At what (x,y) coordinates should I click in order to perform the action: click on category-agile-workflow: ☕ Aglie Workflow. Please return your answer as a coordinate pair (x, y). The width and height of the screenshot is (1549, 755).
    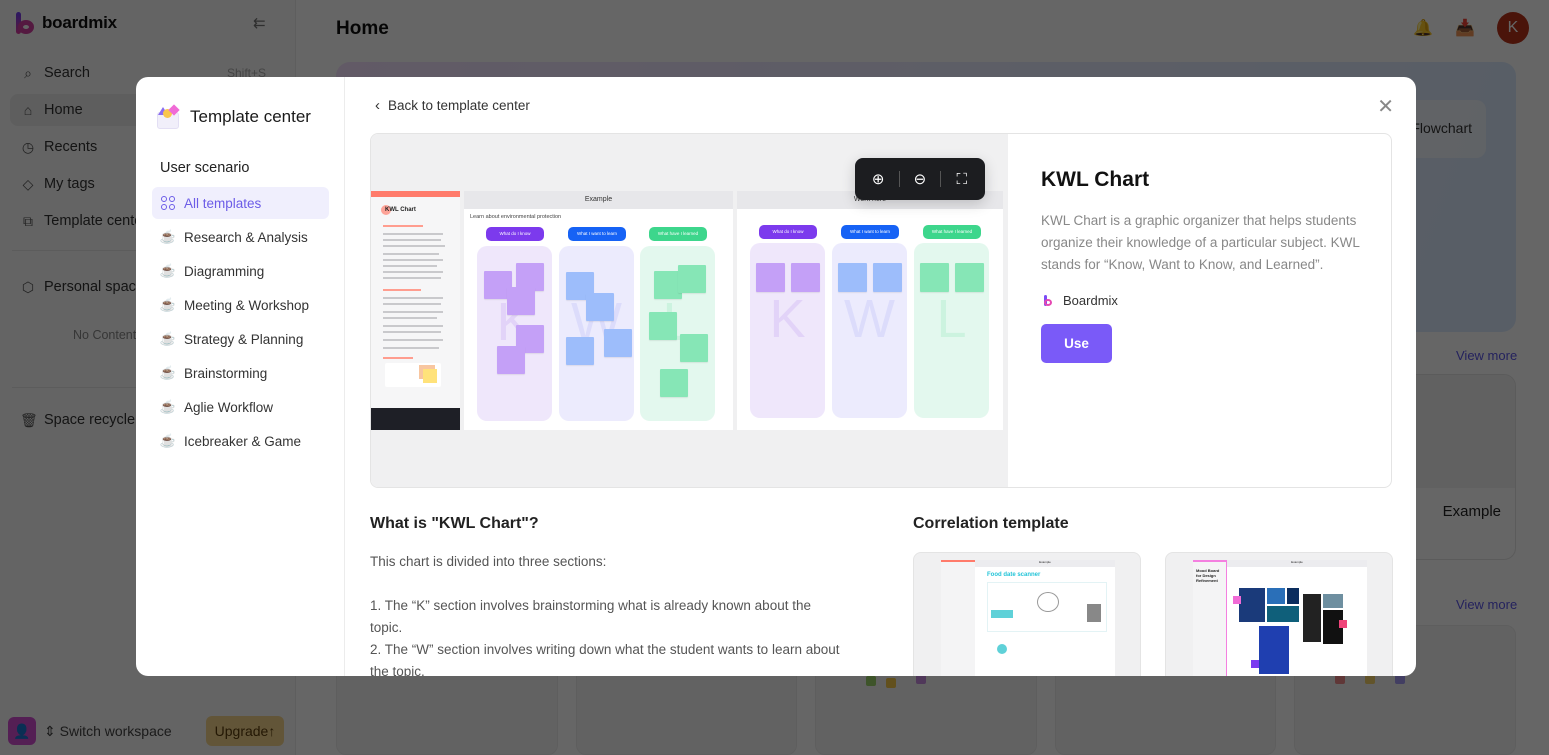
    Looking at the image, I should click on (240, 407).